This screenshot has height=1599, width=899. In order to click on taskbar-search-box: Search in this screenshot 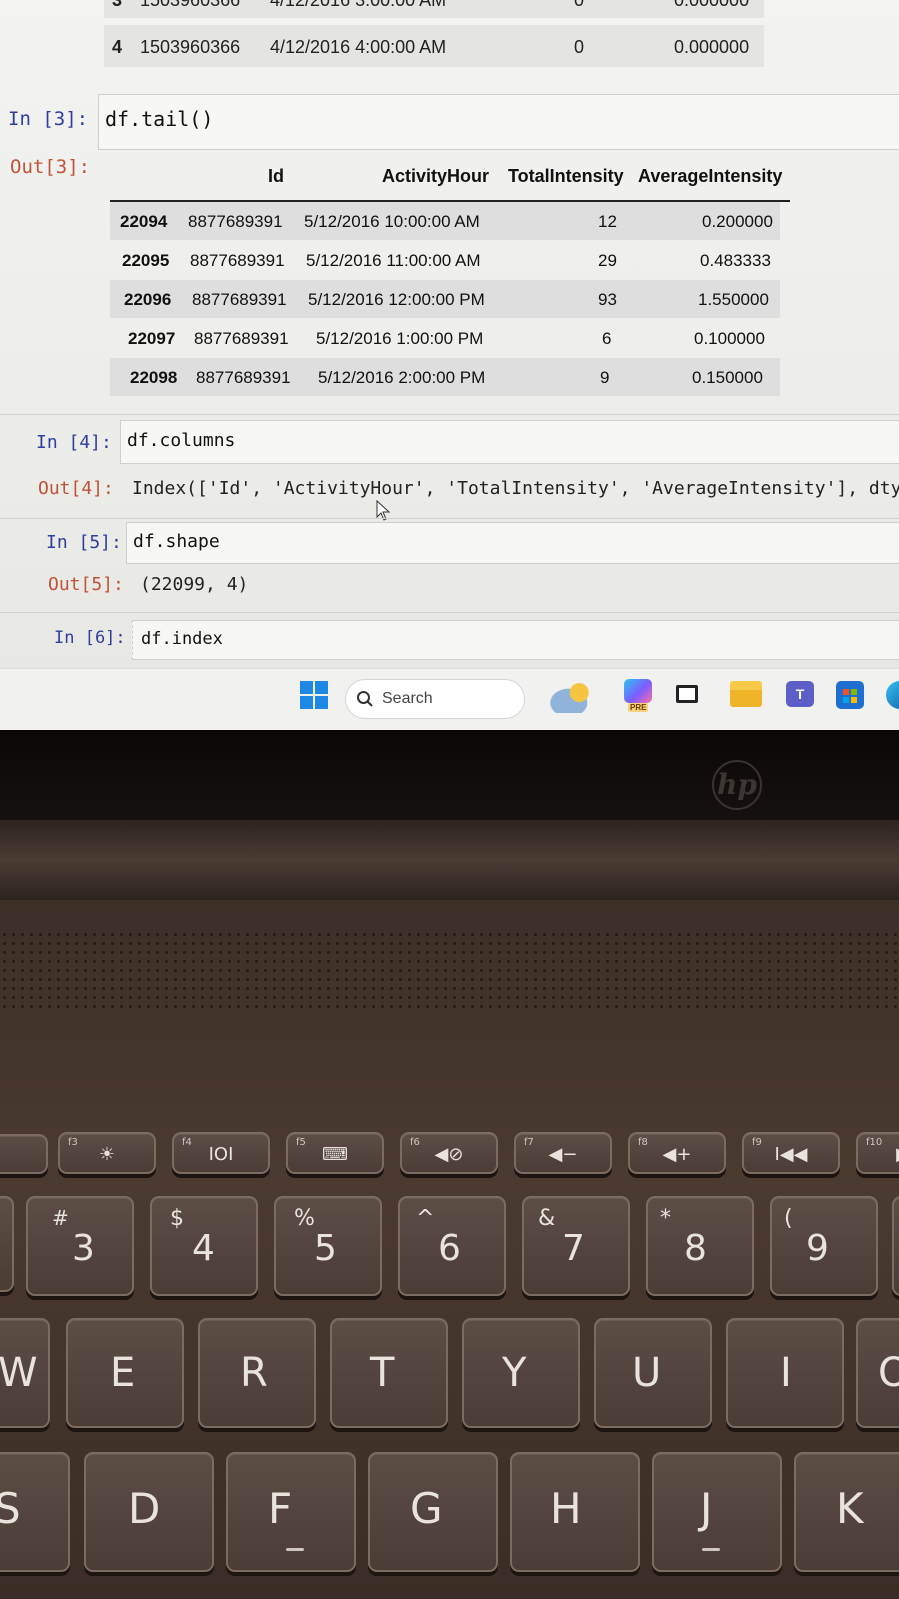, I will do `click(435, 699)`.